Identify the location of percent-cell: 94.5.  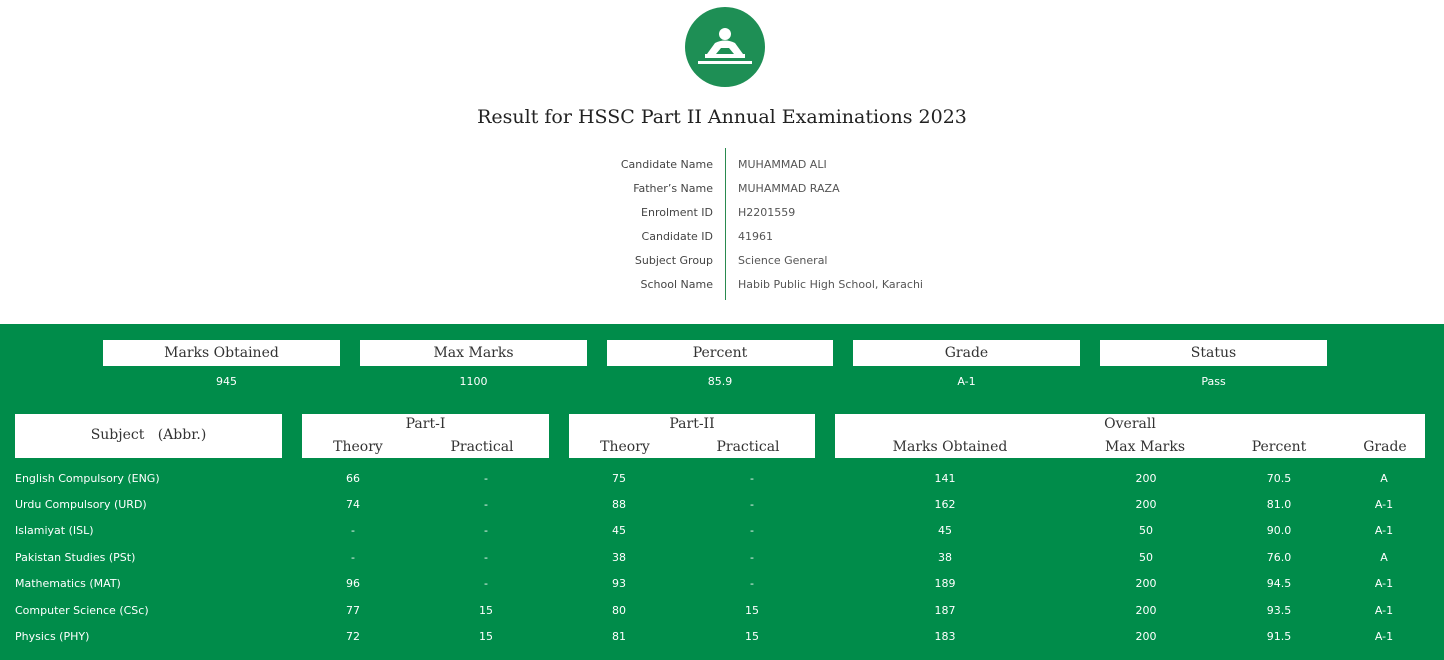
(1279, 583).